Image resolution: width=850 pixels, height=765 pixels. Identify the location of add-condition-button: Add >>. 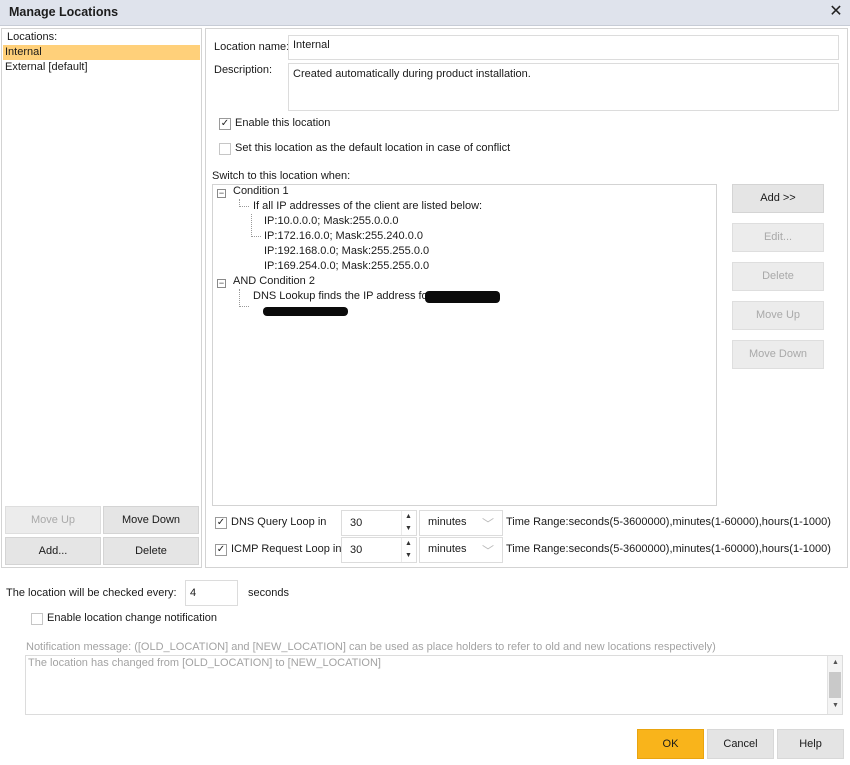
(778, 198).